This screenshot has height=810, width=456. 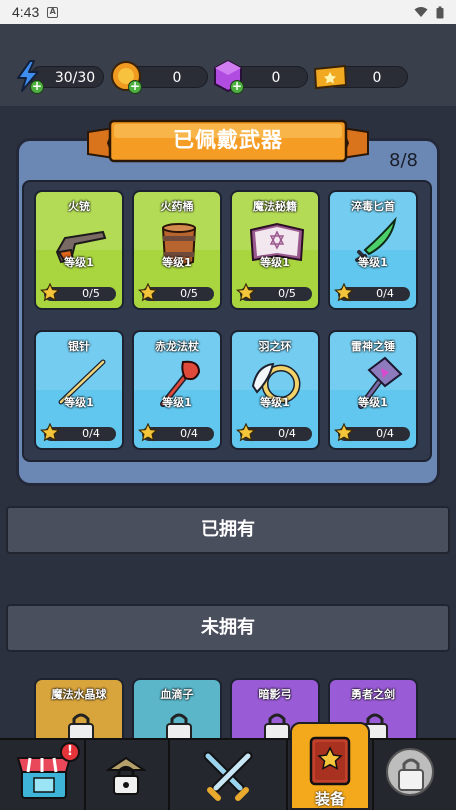 I want to click on nav-shop: !, so click(x=44, y=775).